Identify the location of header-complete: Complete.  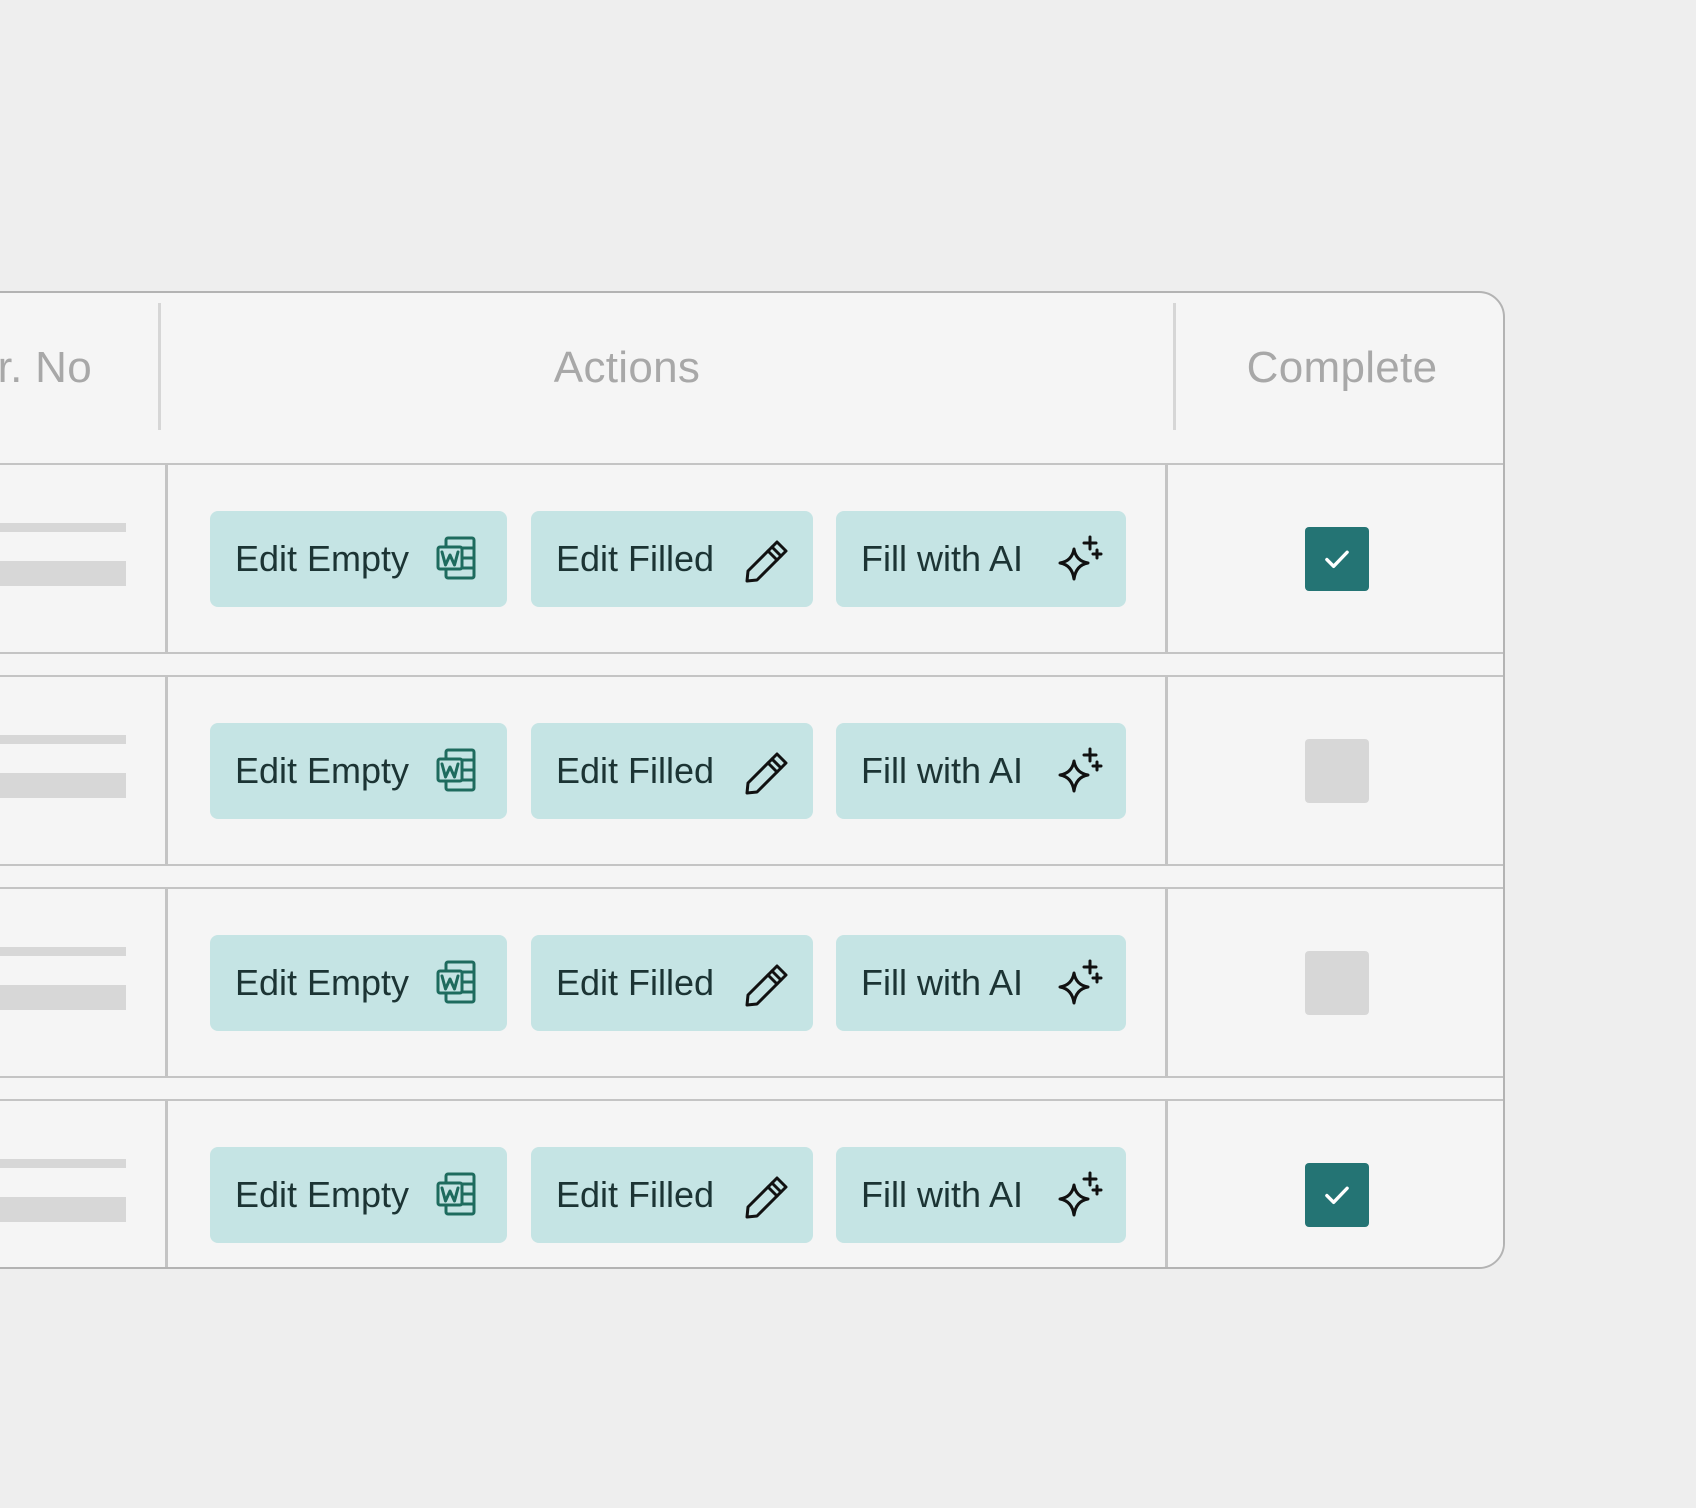
(1342, 367).